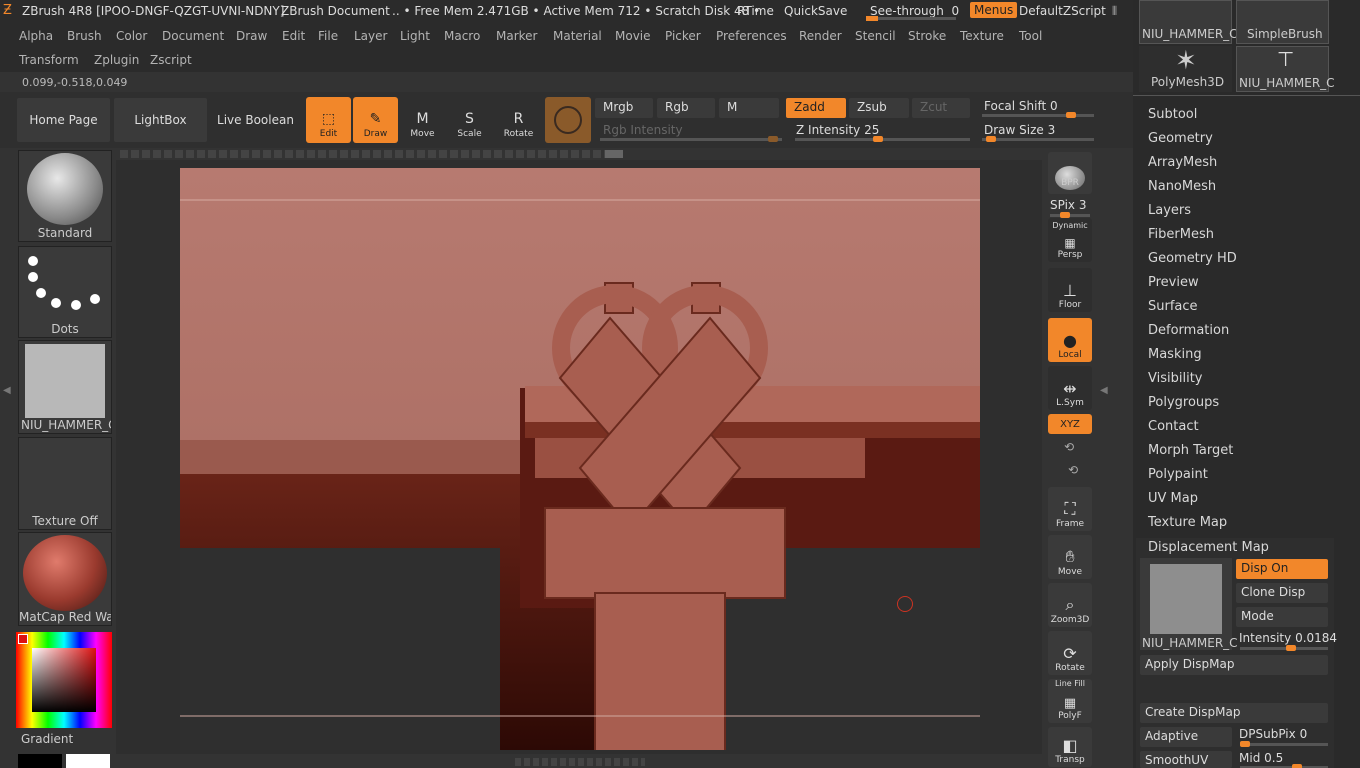 This screenshot has width=1360, height=768. I want to click on main-color-swatch, so click(88, 761).